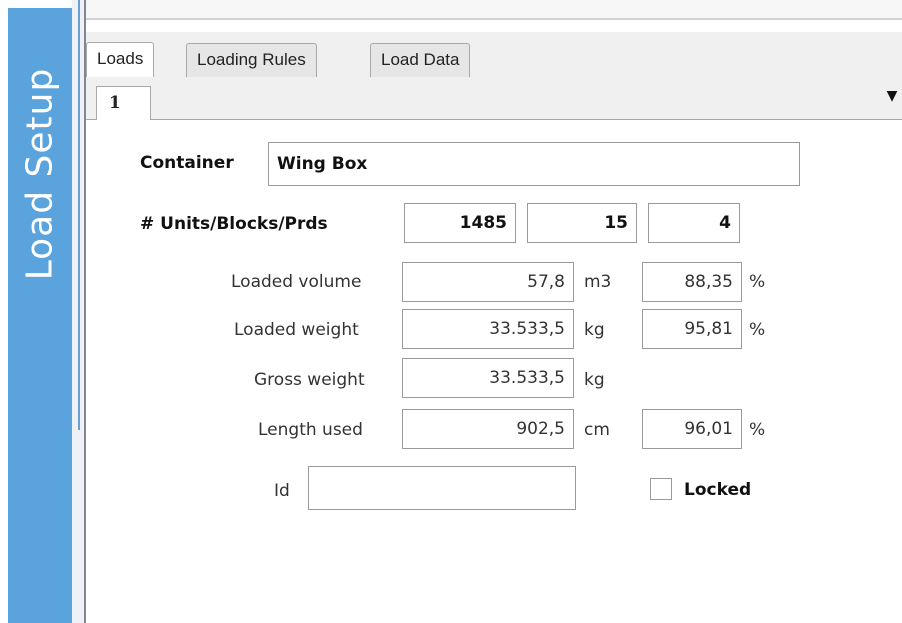 The width and height of the screenshot is (902, 623). I want to click on blocks-field: 15, so click(582, 223).